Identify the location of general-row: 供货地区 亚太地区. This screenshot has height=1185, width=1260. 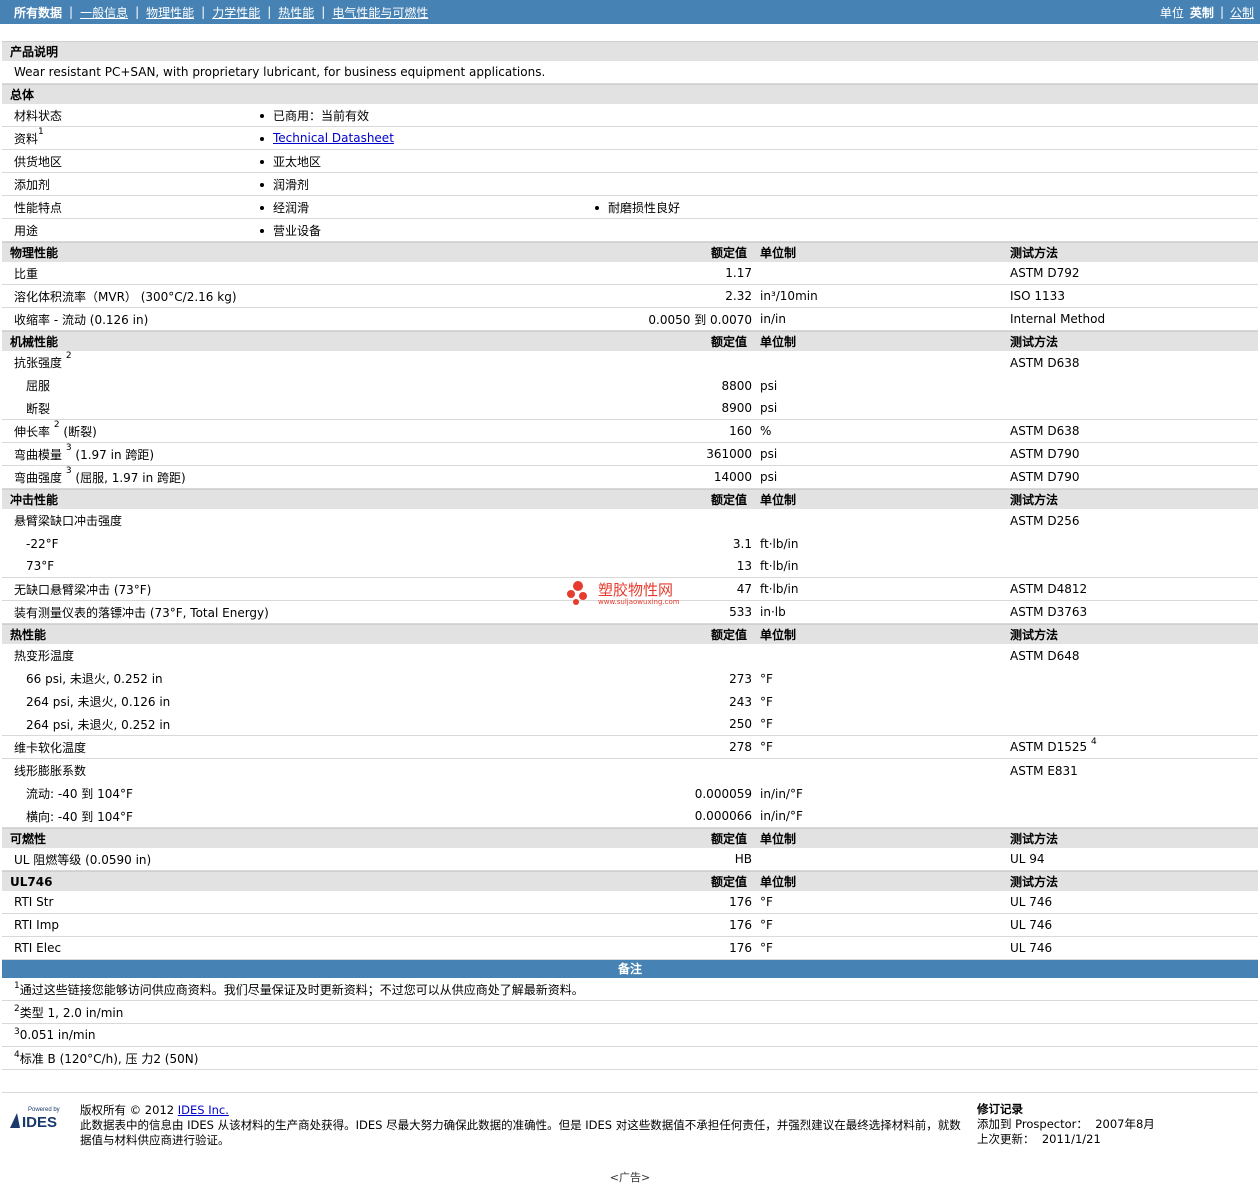
(630, 161).